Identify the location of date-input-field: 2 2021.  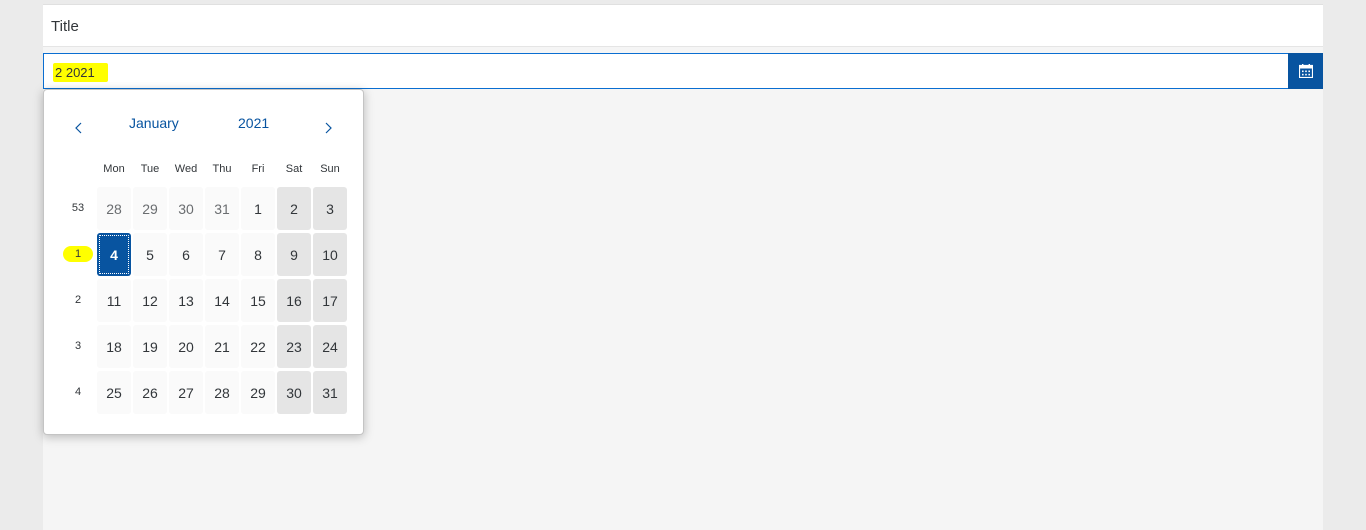
(683, 71).